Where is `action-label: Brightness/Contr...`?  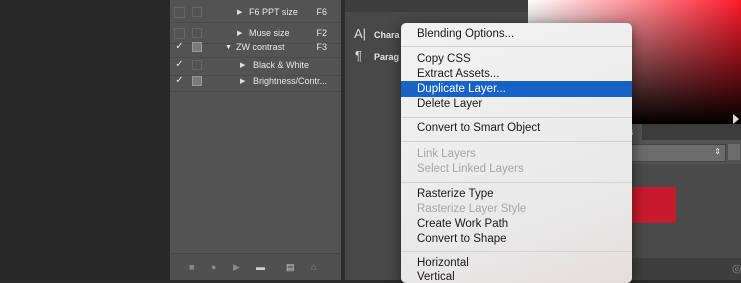
action-label: Brightness/Contr... is located at coordinates (290, 81).